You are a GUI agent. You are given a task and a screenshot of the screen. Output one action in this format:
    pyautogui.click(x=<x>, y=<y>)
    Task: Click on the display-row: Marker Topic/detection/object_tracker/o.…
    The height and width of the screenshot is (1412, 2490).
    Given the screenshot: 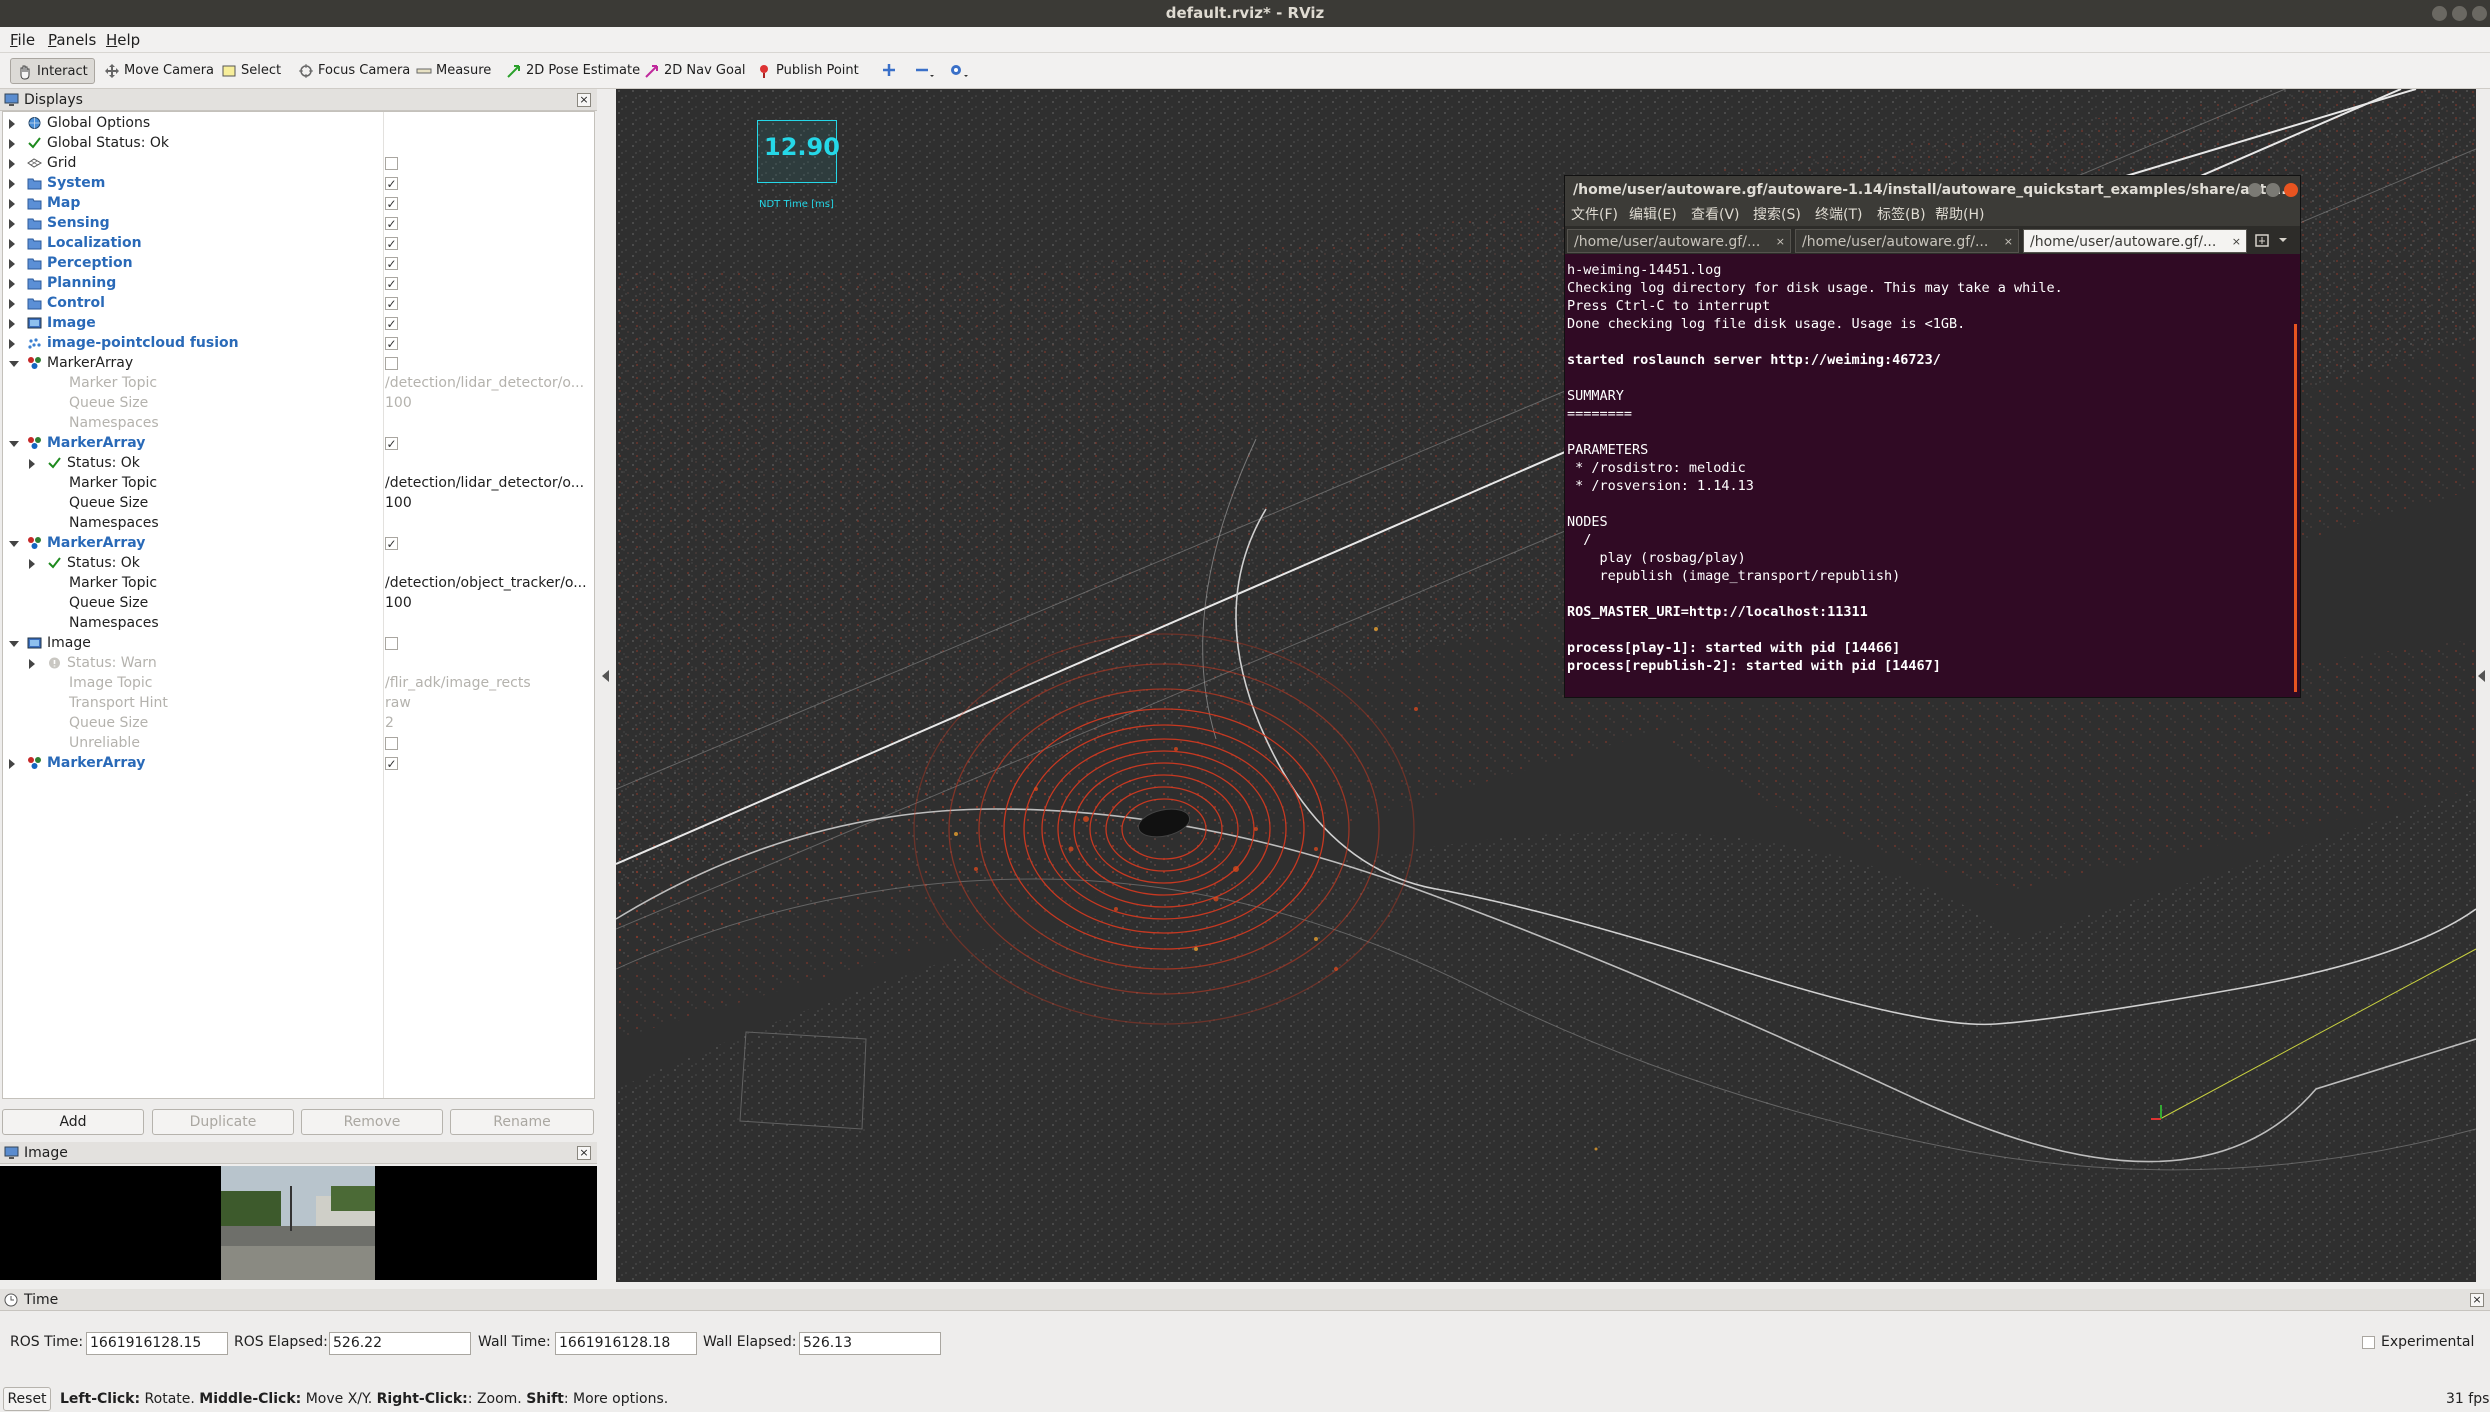 What is the action you would take?
    pyautogui.click(x=298, y=583)
    